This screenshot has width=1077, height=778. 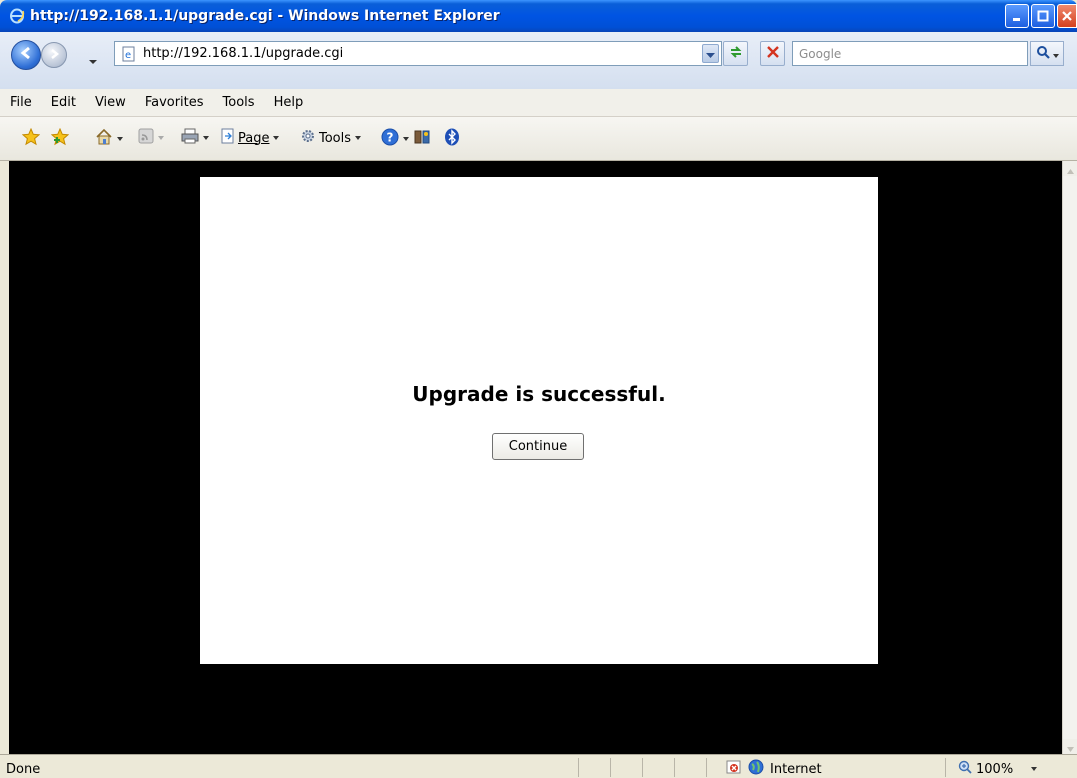 I want to click on stop-icon, so click(x=773, y=53).